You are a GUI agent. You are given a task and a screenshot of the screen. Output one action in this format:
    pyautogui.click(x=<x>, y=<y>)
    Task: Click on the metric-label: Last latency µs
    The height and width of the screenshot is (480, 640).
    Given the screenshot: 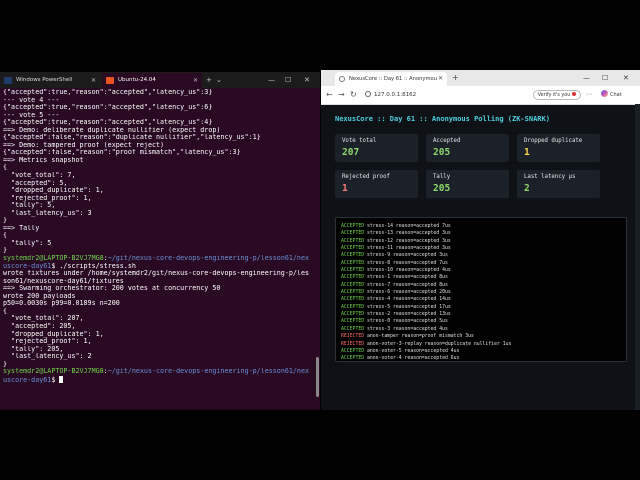 What is the action you would take?
    pyautogui.click(x=550, y=177)
    